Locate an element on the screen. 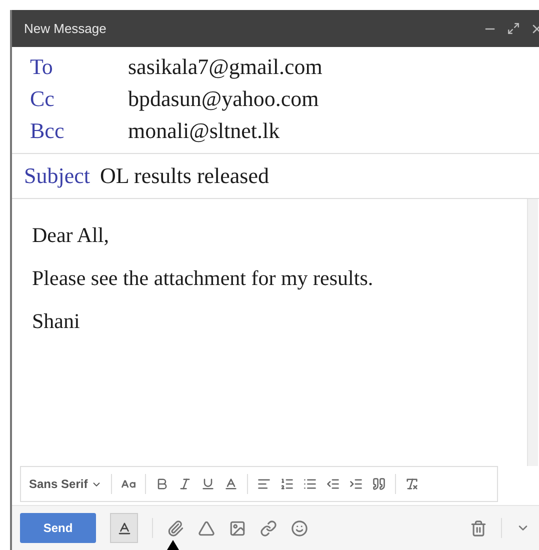 The image size is (539, 550). body-paragraph: Please see the attachment for my results. is located at coordinates (203, 278).